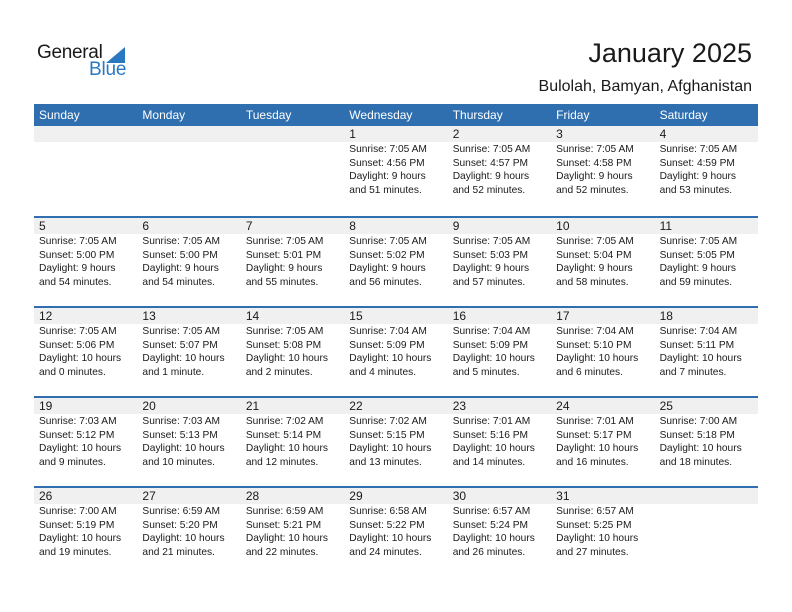 The height and width of the screenshot is (612, 792). What do you see at coordinates (396, 496) in the screenshot?
I see `day-number-band: 29` at bounding box center [396, 496].